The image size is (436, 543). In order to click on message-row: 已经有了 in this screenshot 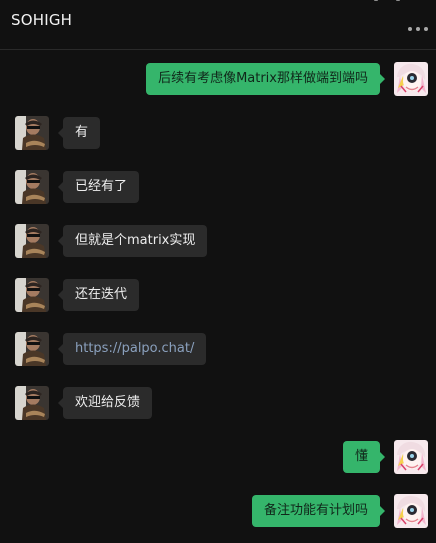, I will do `click(218, 188)`.